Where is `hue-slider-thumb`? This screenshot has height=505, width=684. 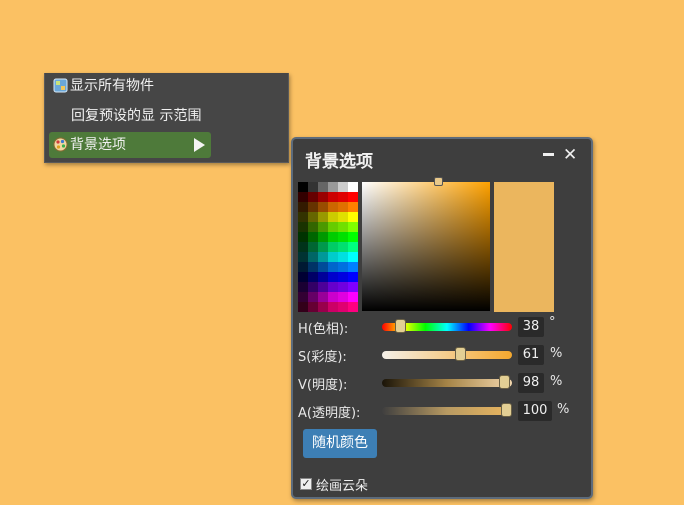
hue-slider-thumb is located at coordinates (400, 326).